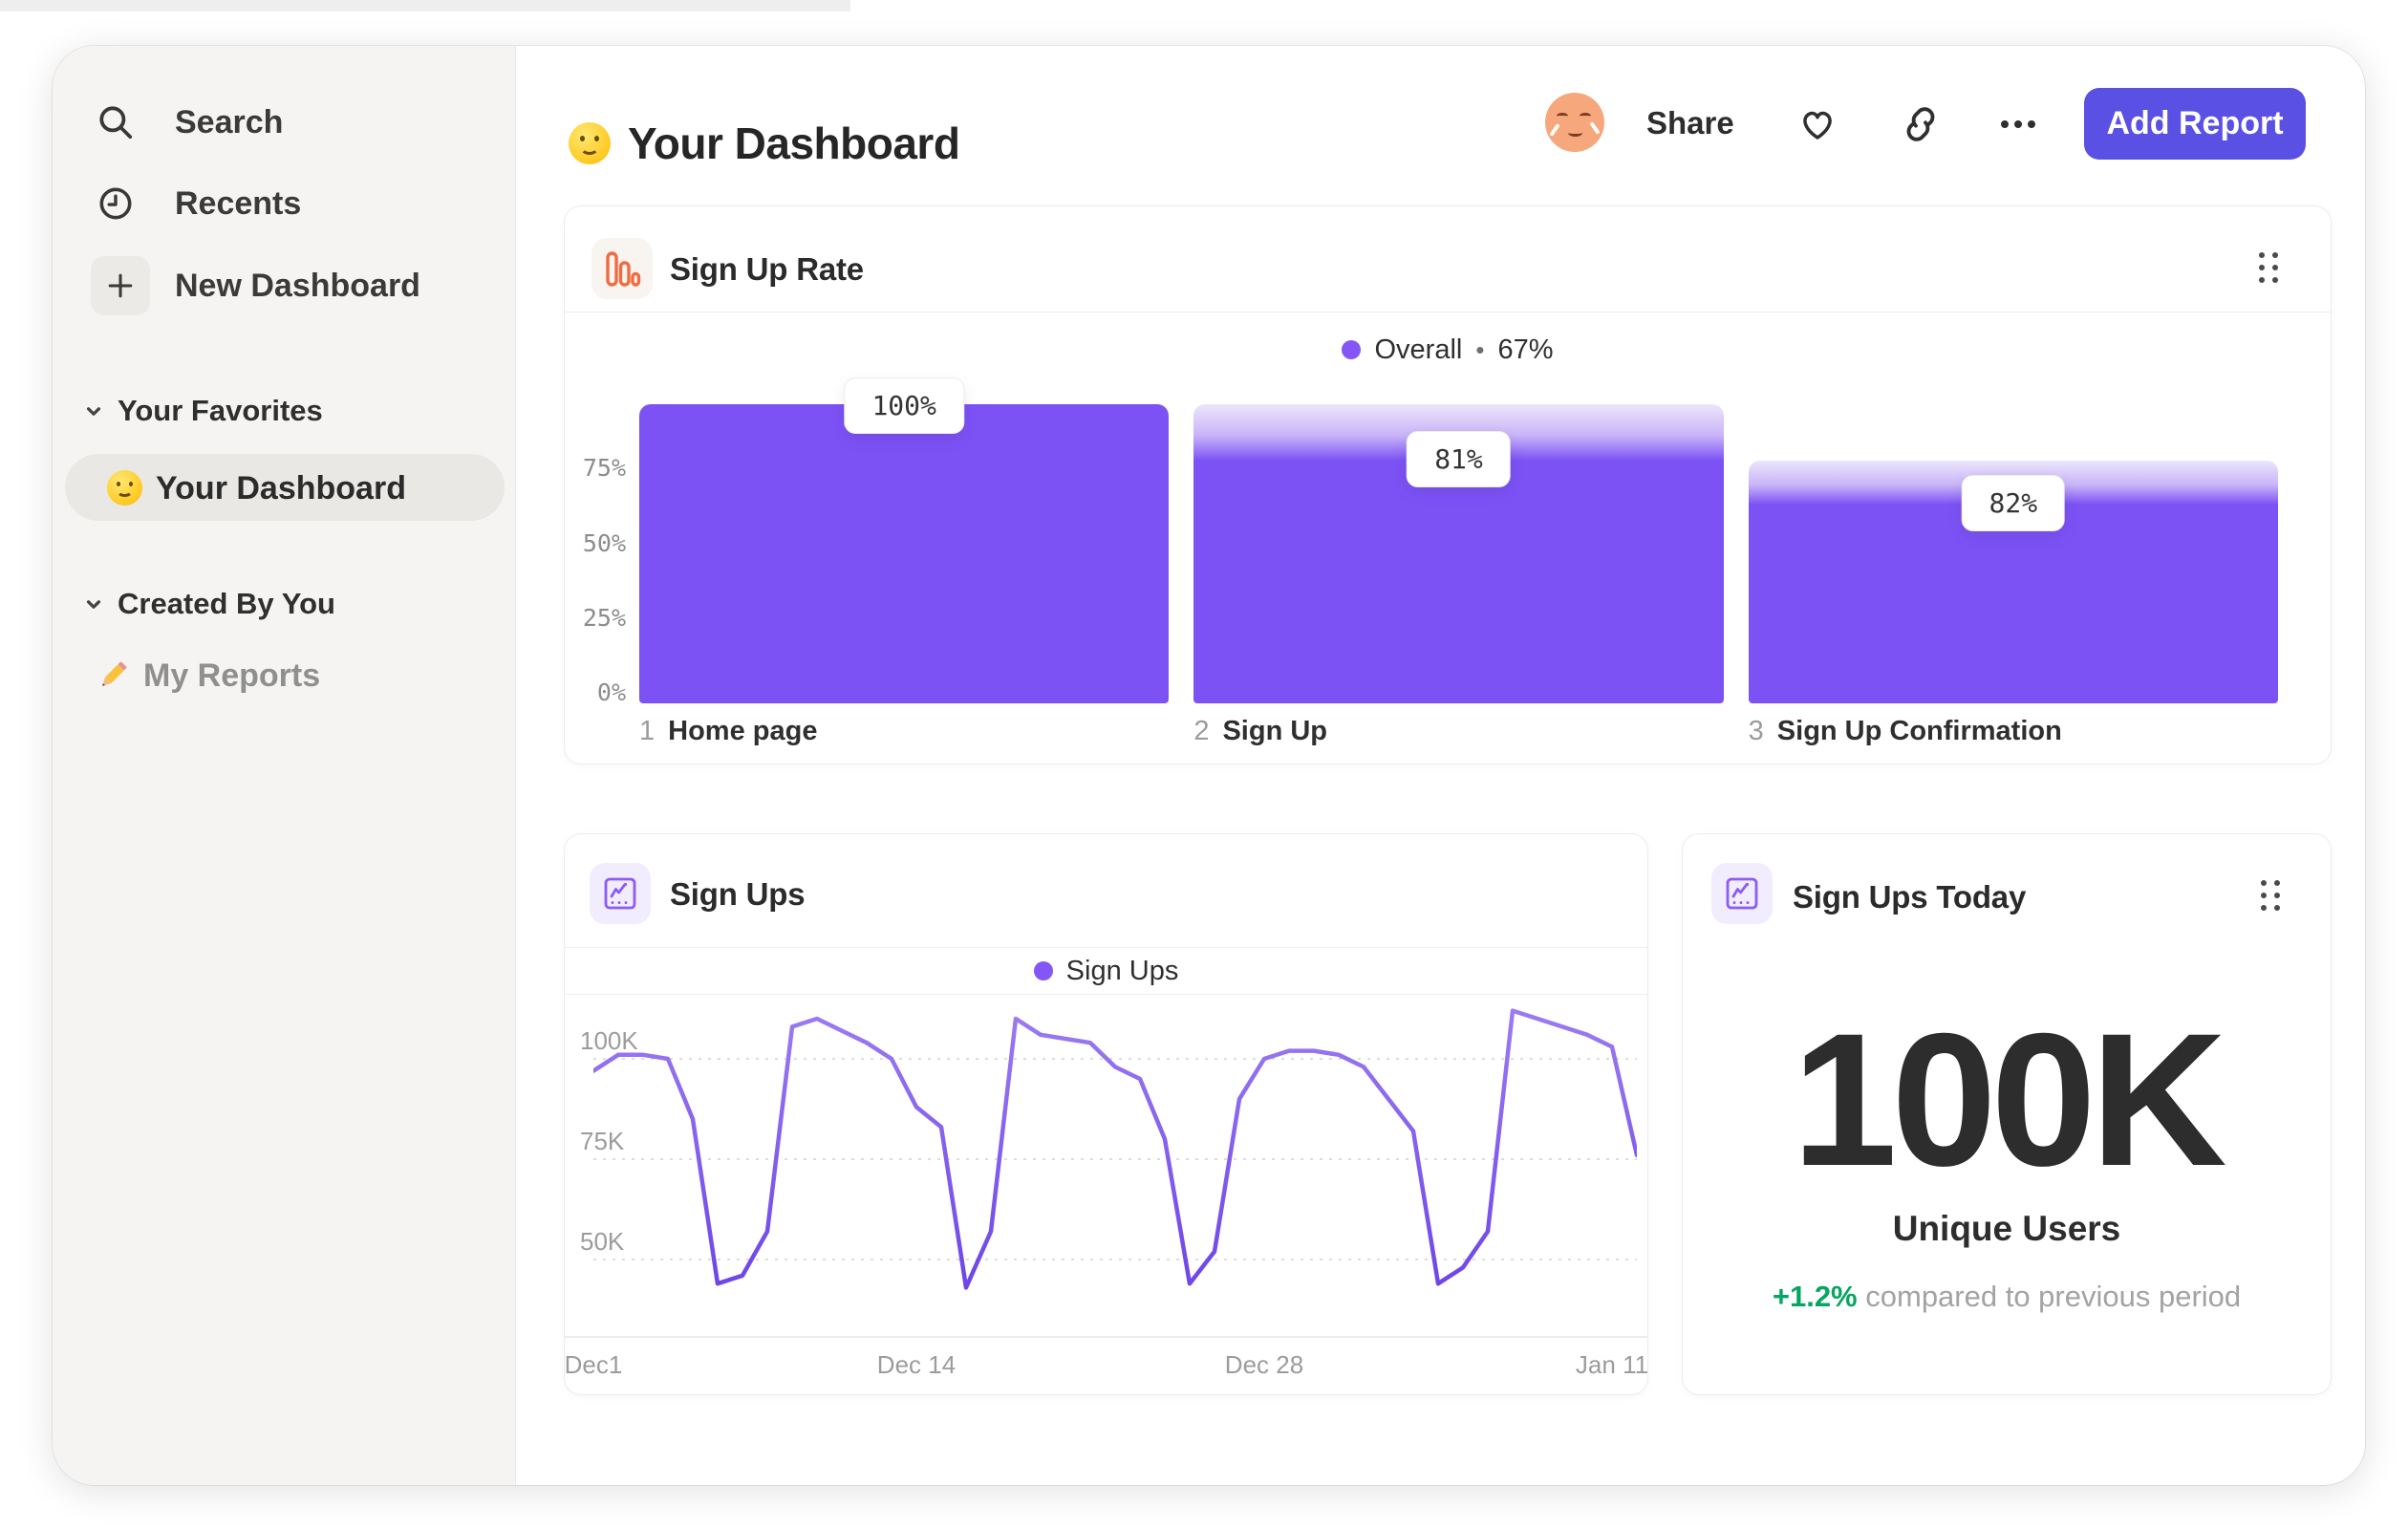  What do you see at coordinates (1575, 122) in the screenshot?
I see `avatar` at bounding box center [1575, 122].